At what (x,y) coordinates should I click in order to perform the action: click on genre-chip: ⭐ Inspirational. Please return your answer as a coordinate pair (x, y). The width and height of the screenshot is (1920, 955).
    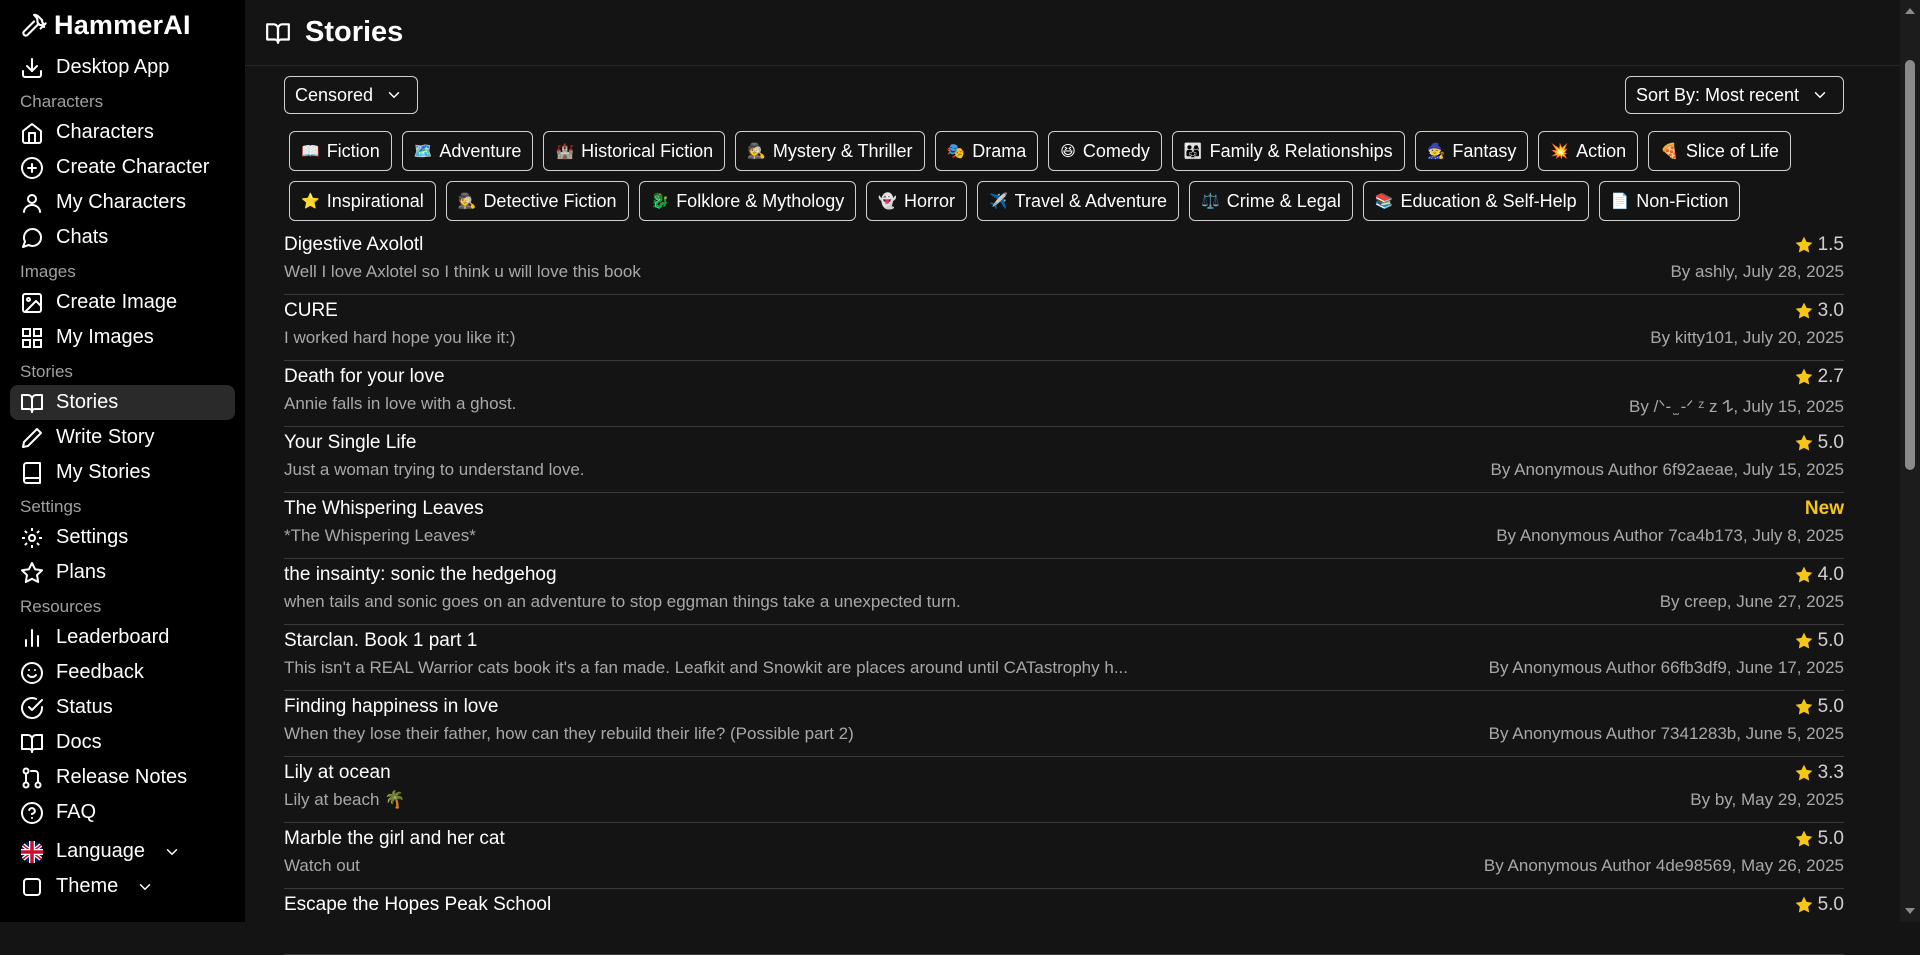
    Looking at the image, I should click on (362, 201).